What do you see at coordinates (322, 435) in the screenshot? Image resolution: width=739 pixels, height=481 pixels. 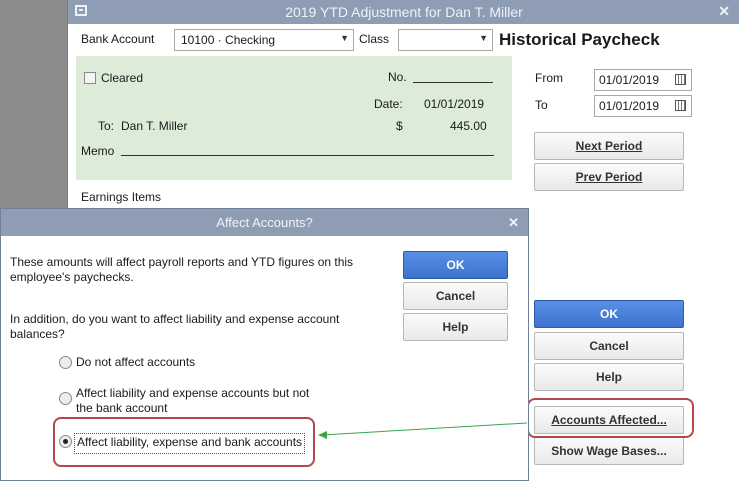 I see `arrow-head` at bounding box center [322, 435].